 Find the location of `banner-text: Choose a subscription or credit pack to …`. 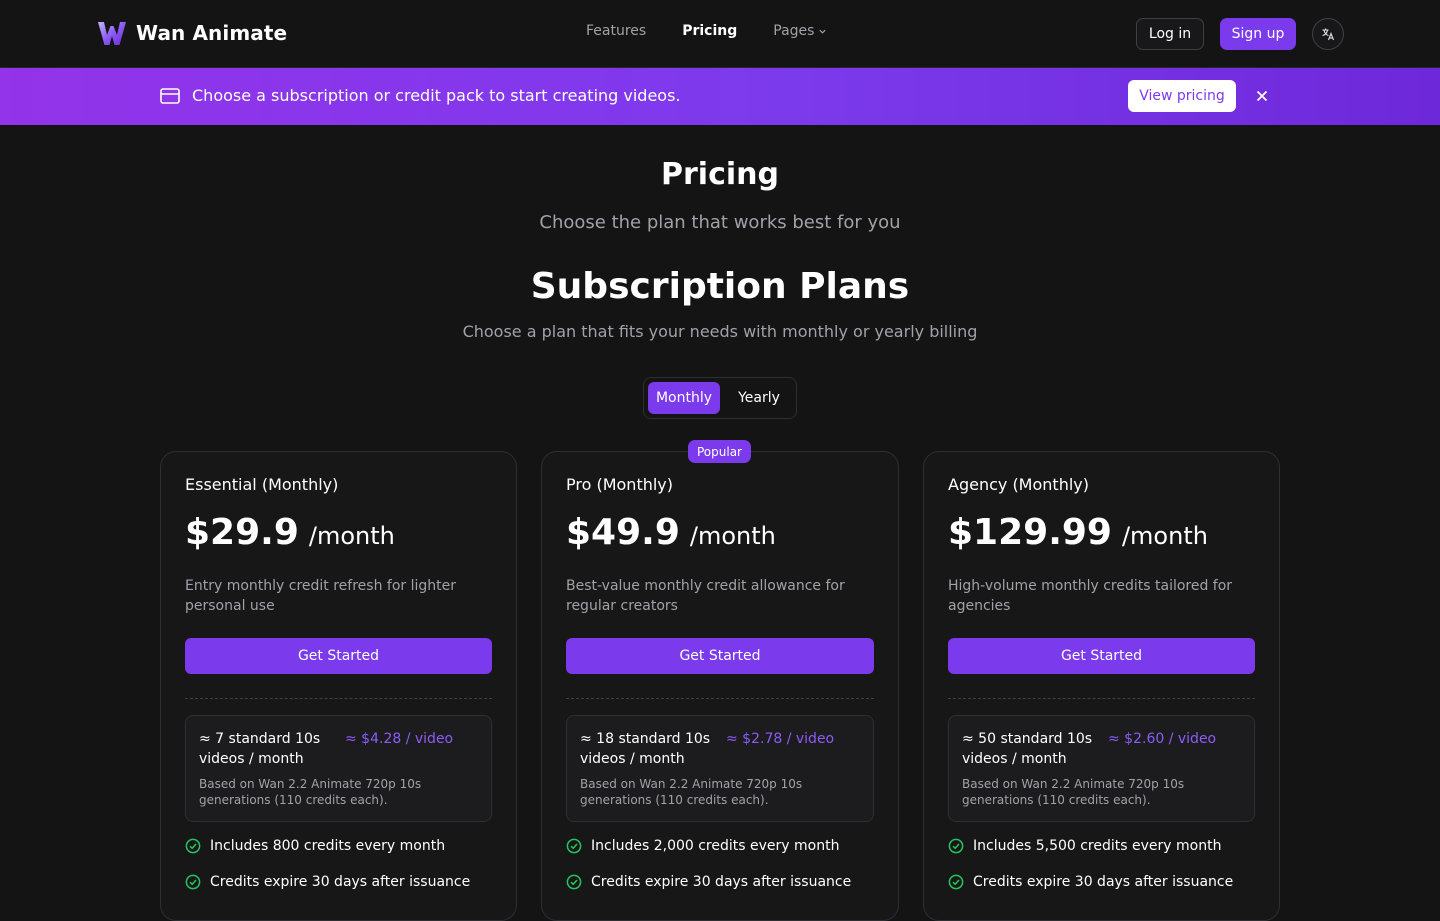

banner-text: Choose a subscription or credit pack to … is located at coordinates (436, 95).